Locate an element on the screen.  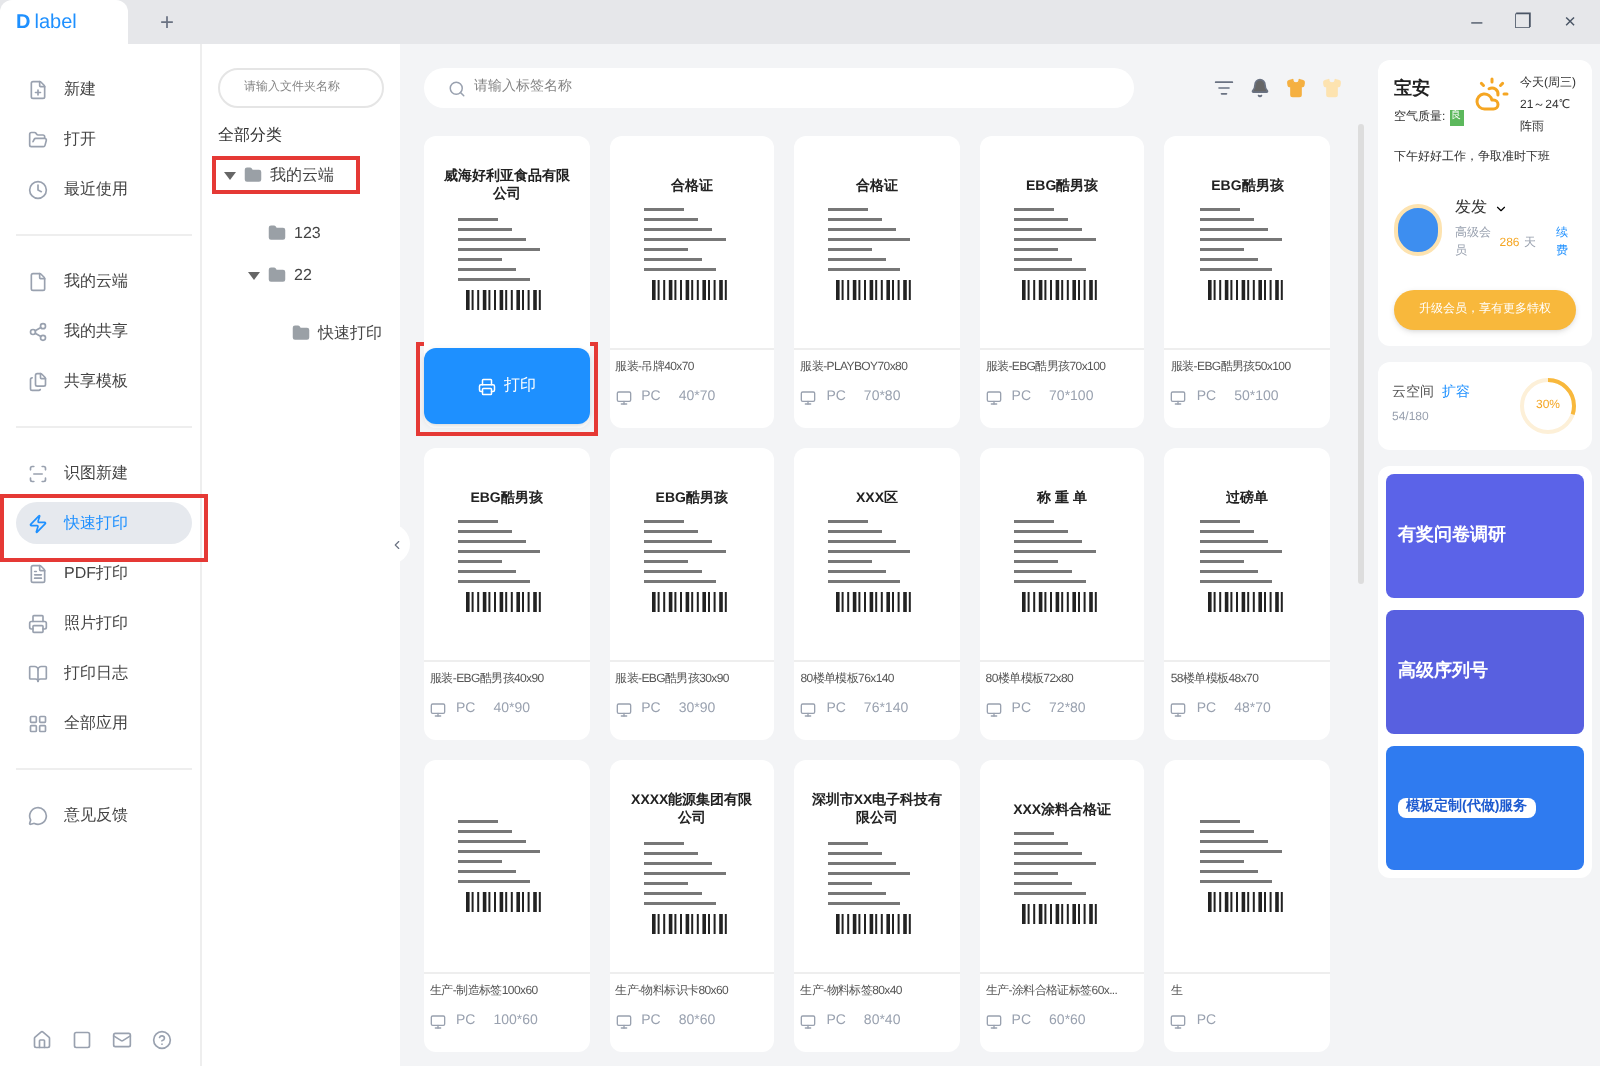
square-icon is located at coordinates (82, 1040).